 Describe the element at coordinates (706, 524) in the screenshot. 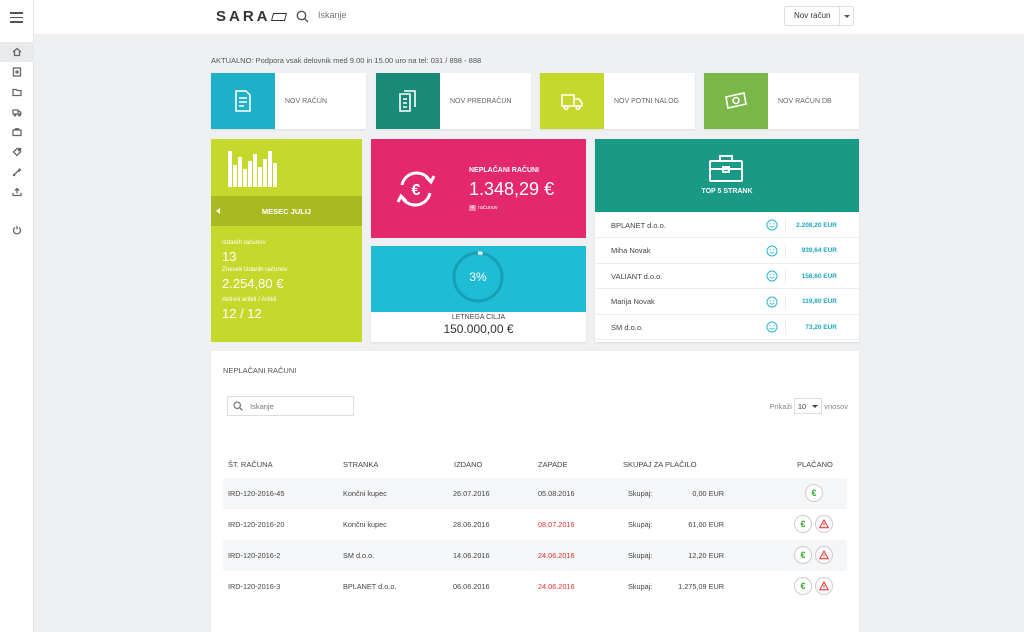

I see `invoice-total: 61,00 EUR` at that location.